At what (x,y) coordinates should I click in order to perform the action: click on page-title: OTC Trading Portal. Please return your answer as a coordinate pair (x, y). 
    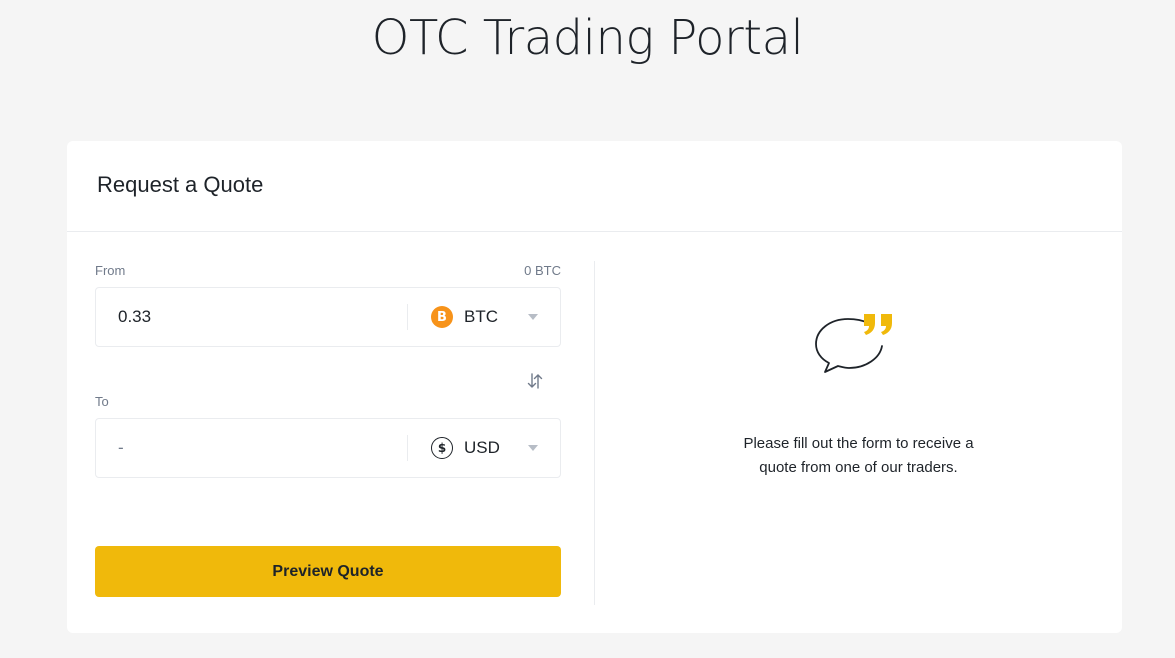
    Looking at the image, I should click on (587, 38).